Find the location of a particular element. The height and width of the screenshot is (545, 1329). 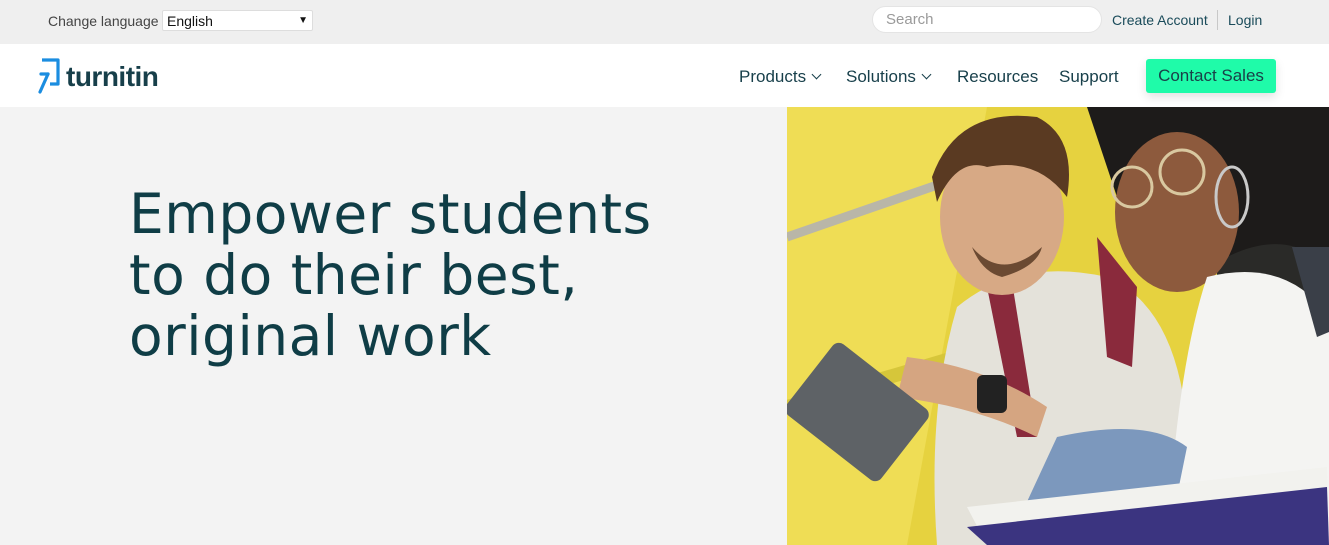

nav-support: Support is located at coordinates (1089, 77).